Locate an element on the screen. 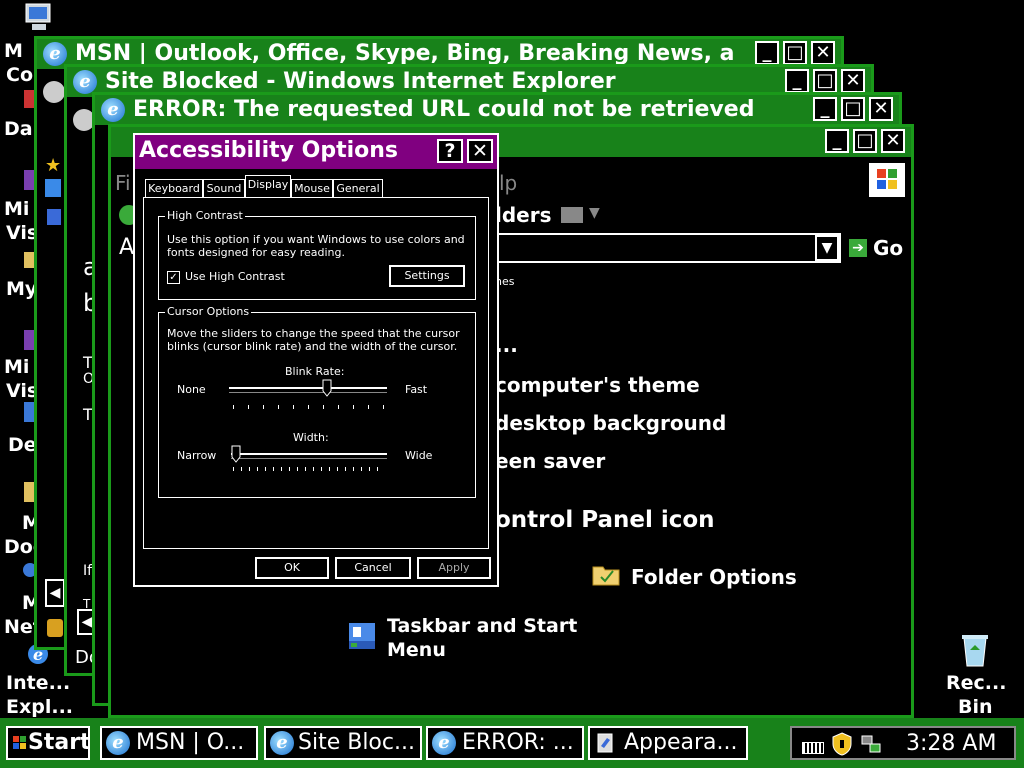  start-label: Start is located at coordinates (59, 742).